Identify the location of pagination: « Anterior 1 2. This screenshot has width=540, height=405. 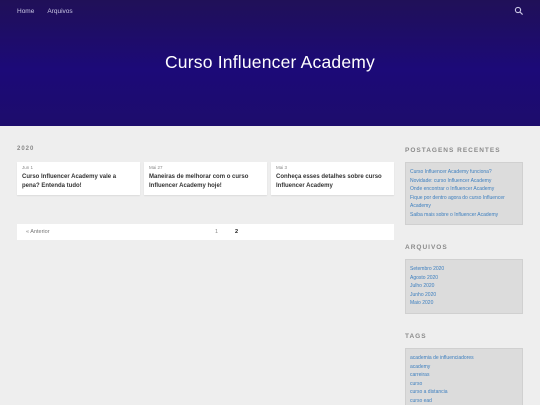
(205, 232).